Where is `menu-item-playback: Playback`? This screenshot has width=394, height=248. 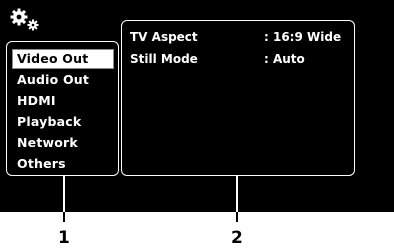
menu-item-playback: Playback is located at coordinates (63, 122).